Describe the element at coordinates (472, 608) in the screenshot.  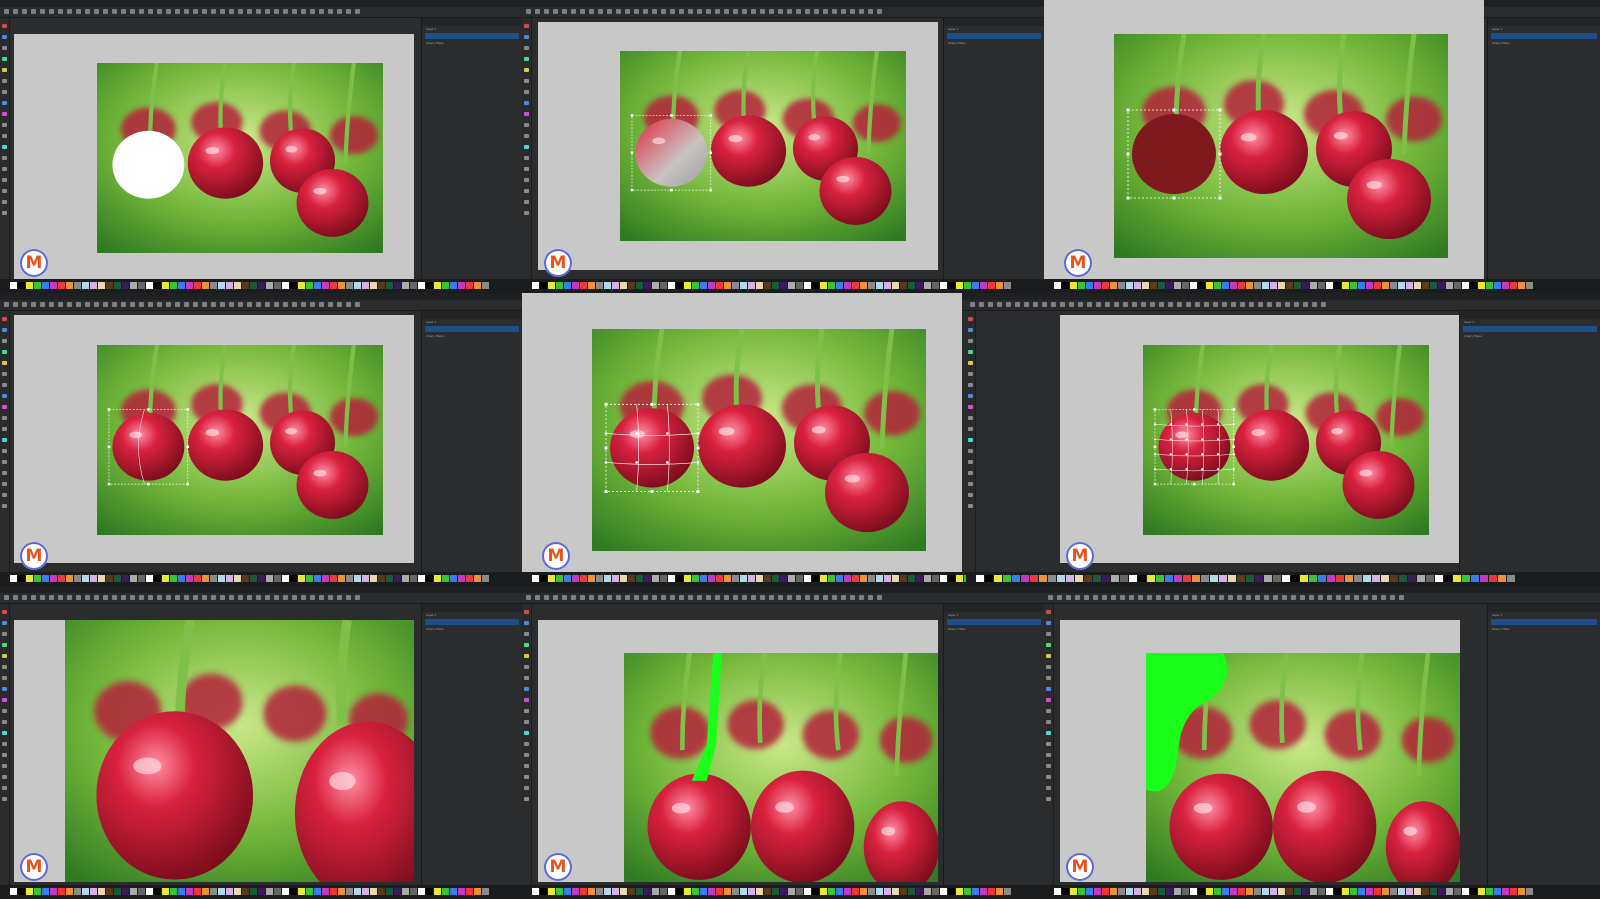
I see `panel-tabs` at that location.